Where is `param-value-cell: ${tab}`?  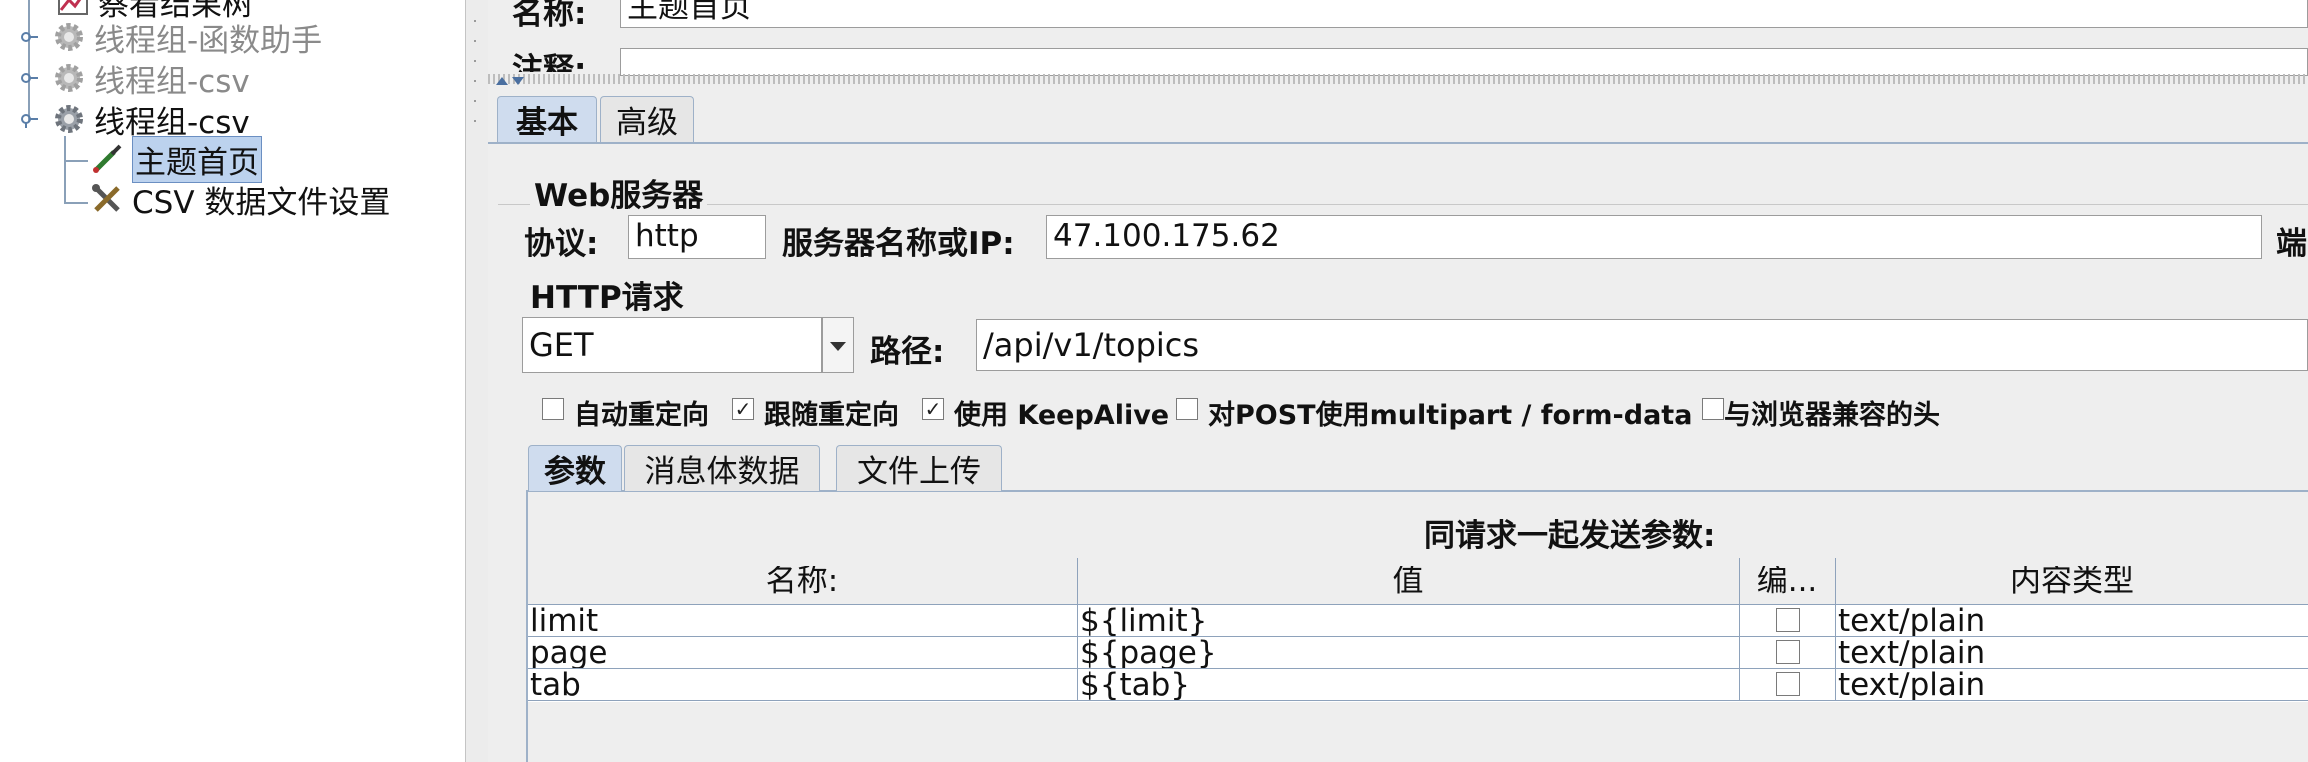 param-value-cell: ${tab} is located at coordinates (1408, 685).